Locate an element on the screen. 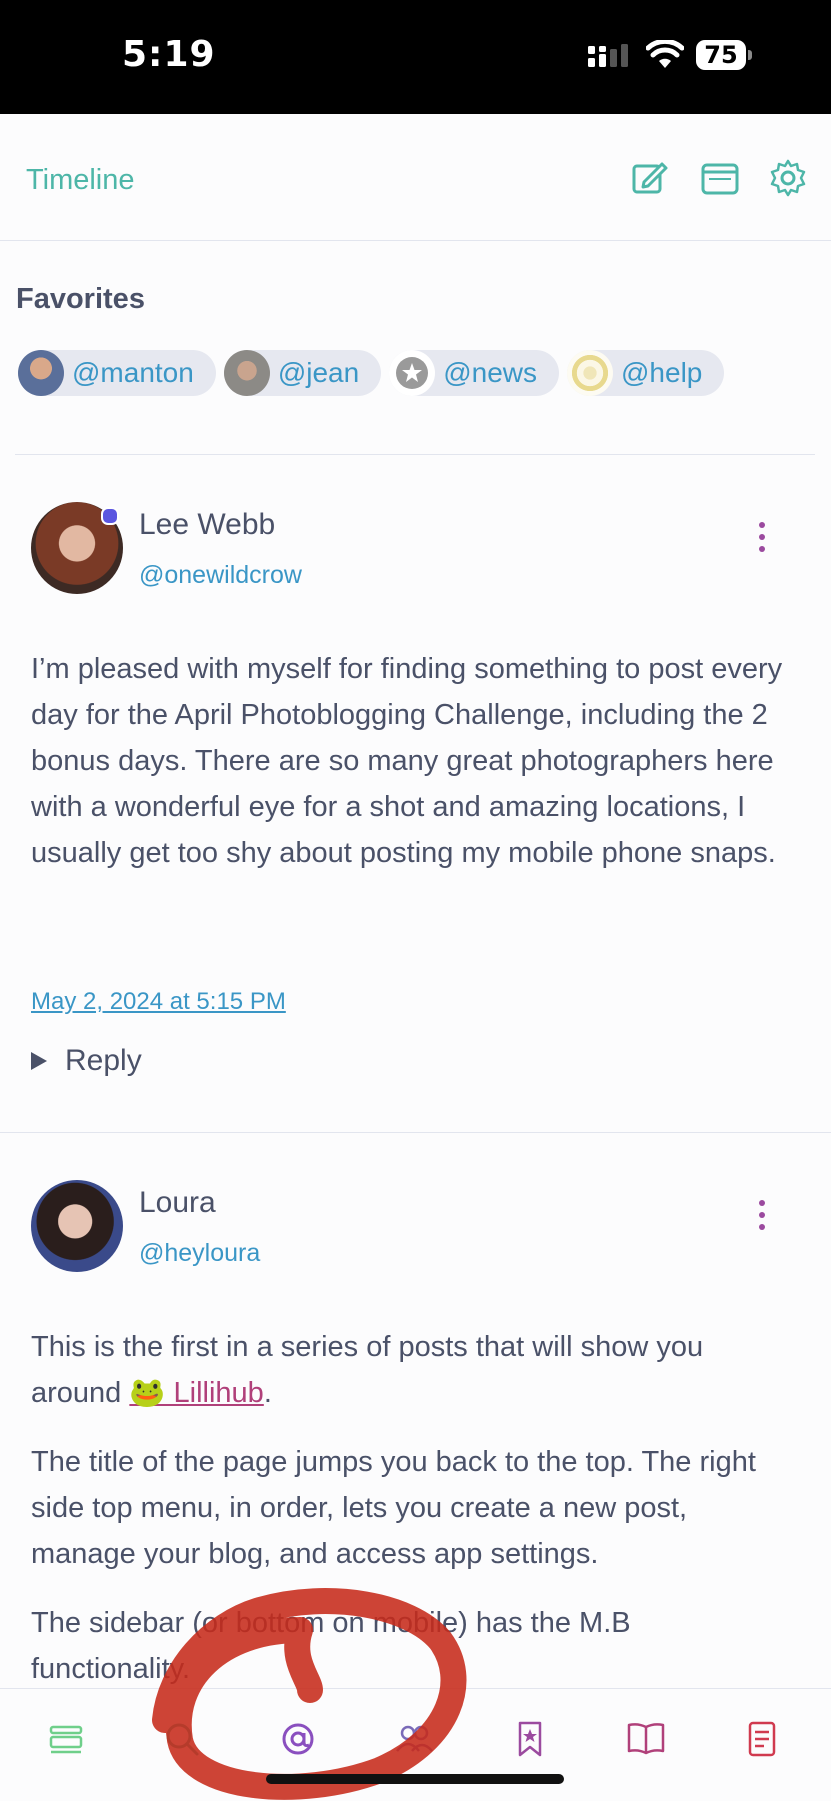 This screenshot has width=831, height=1801. app-header: Timeline is located at coordinates (415, 177).